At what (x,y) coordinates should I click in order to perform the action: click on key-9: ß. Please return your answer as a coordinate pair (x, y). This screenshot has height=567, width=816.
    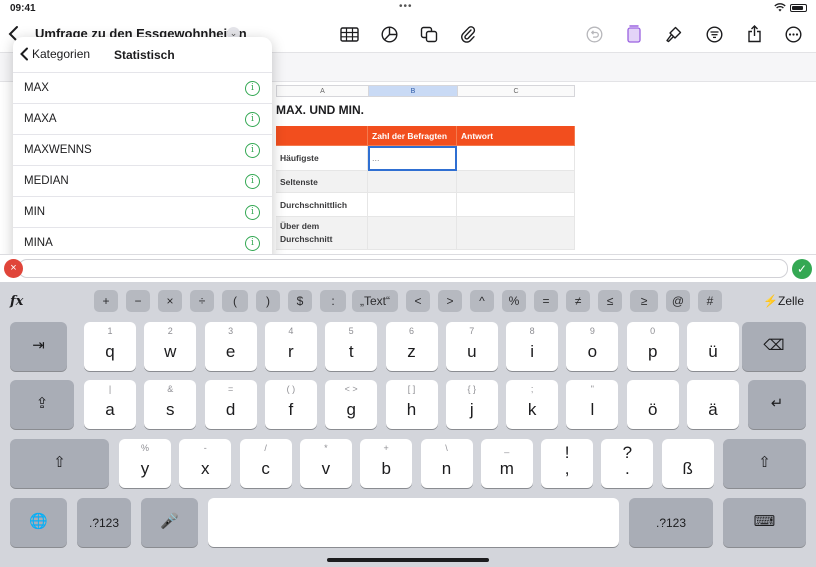
    Looking at the image, I should click on (687, 463).